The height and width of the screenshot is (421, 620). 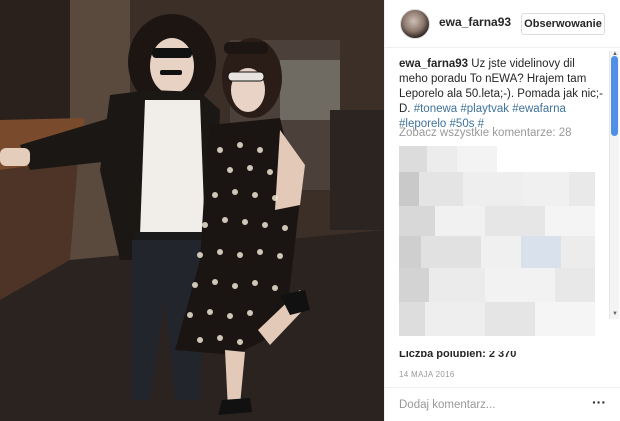 What do you see at coordinates (539, 109) in the screenshot?
I see `hashtag-link: #ewafarna` at bounding box center [539, 109].